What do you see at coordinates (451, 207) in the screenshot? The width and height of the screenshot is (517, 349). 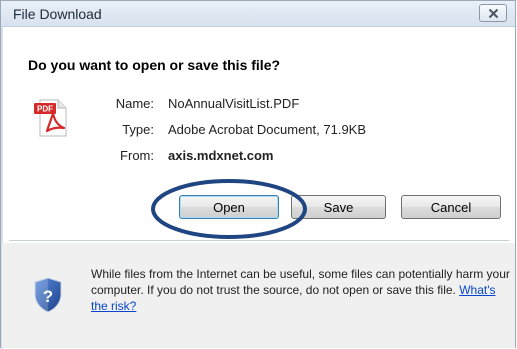 I see `cancel-button: Cancel` at bounding box center [451, 207].